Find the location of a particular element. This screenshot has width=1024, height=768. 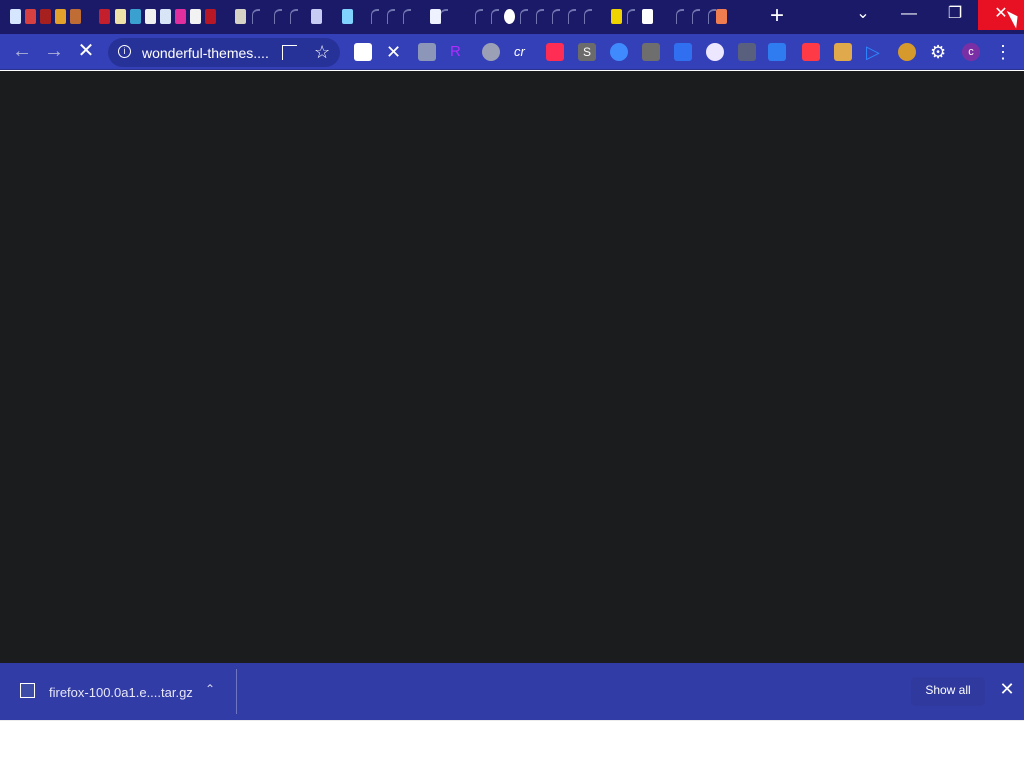

address-bar: i wonderful-themes.... ☆ is located at coordinates (224, 52).